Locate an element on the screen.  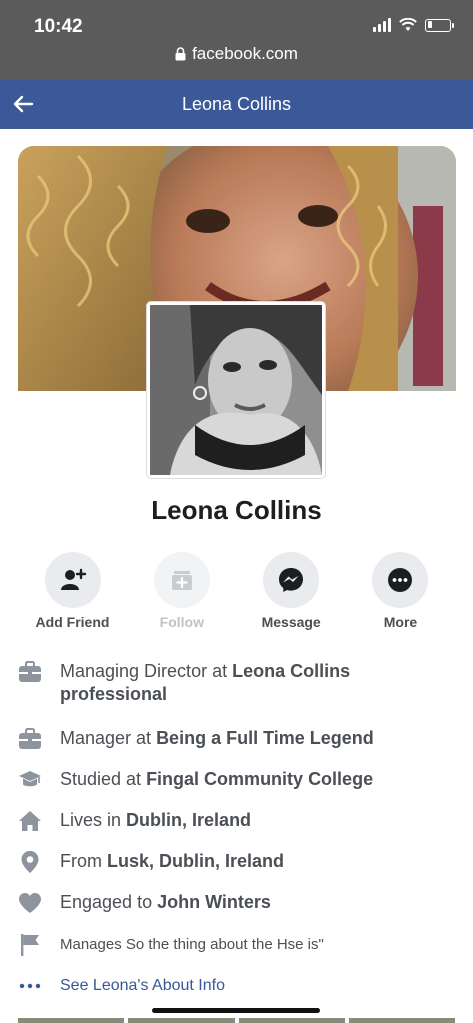
info-item-lives: Lives in Dublin, Ireland is located at coordinates (238, 821).